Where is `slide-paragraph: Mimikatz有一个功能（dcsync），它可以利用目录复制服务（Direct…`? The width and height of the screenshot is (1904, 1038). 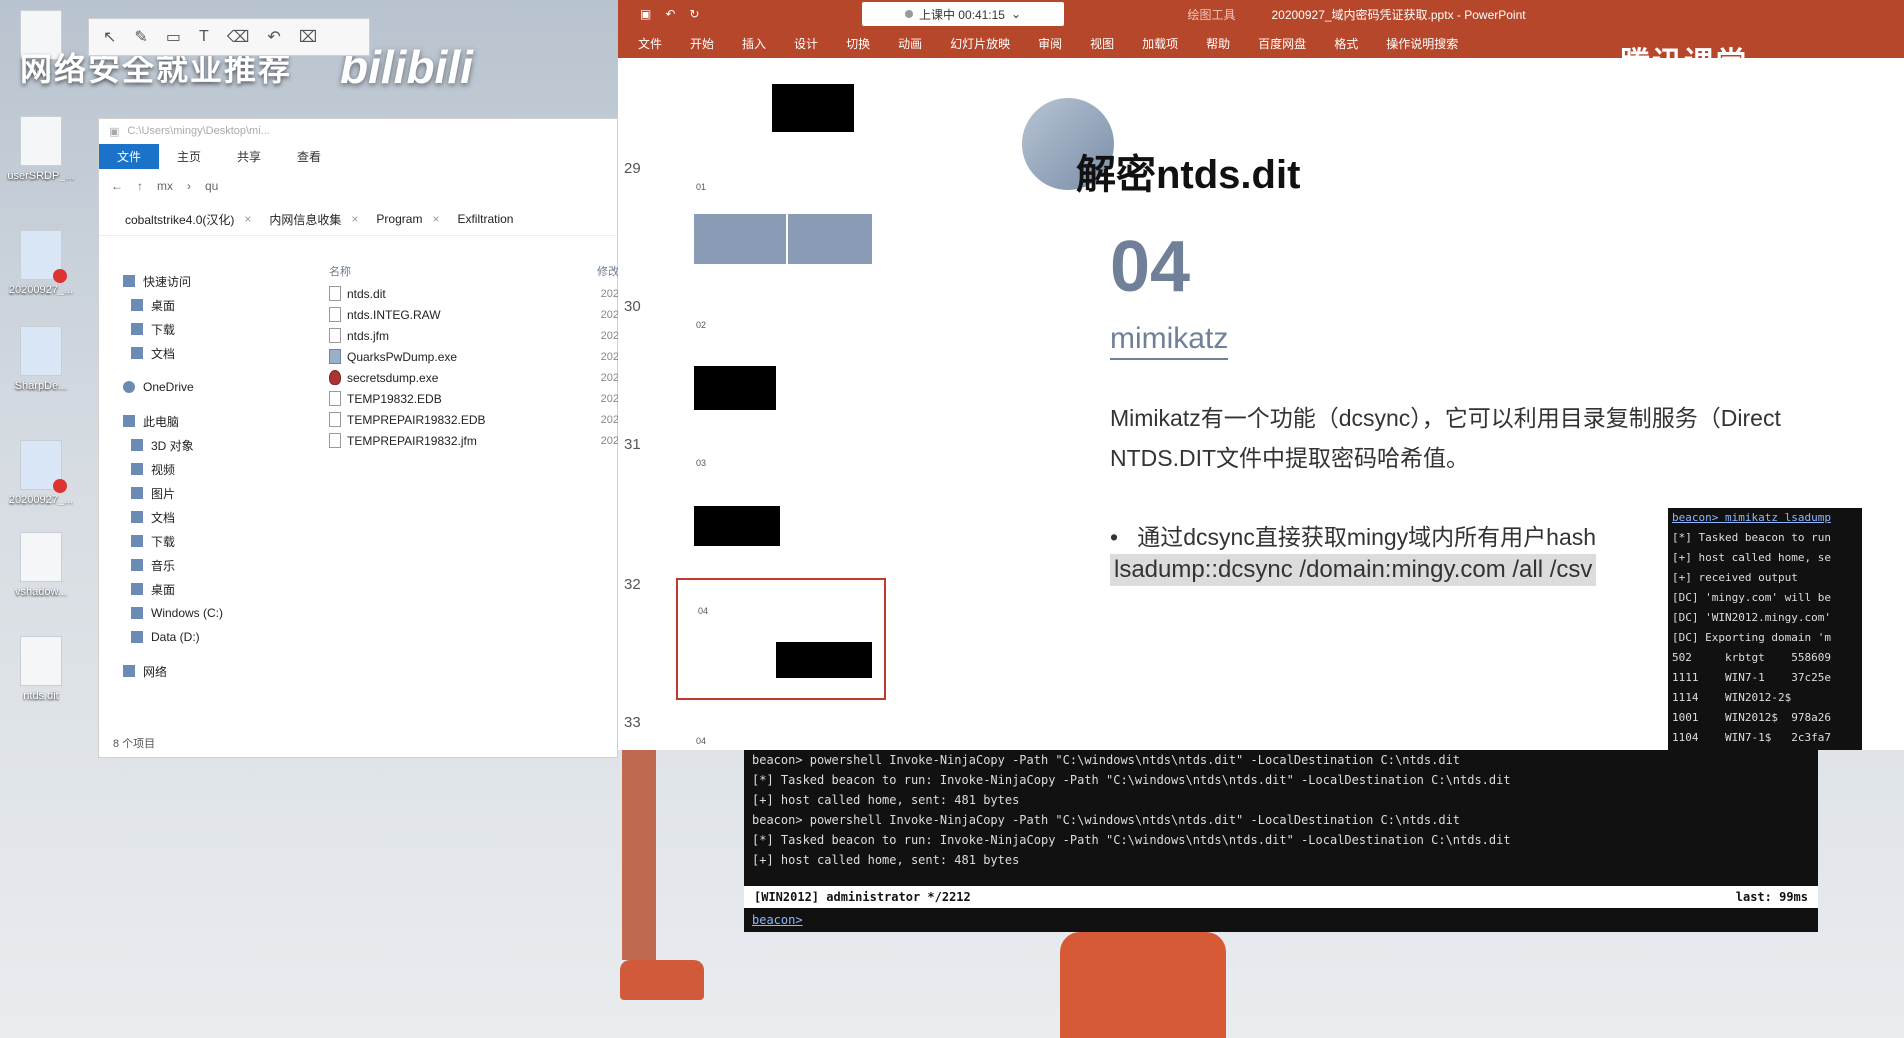 slide-paragraph: Mimikatz有一个功能（dcsync），它可以利用目录复制服务（Direct… is located at coordinates (1507, 438).